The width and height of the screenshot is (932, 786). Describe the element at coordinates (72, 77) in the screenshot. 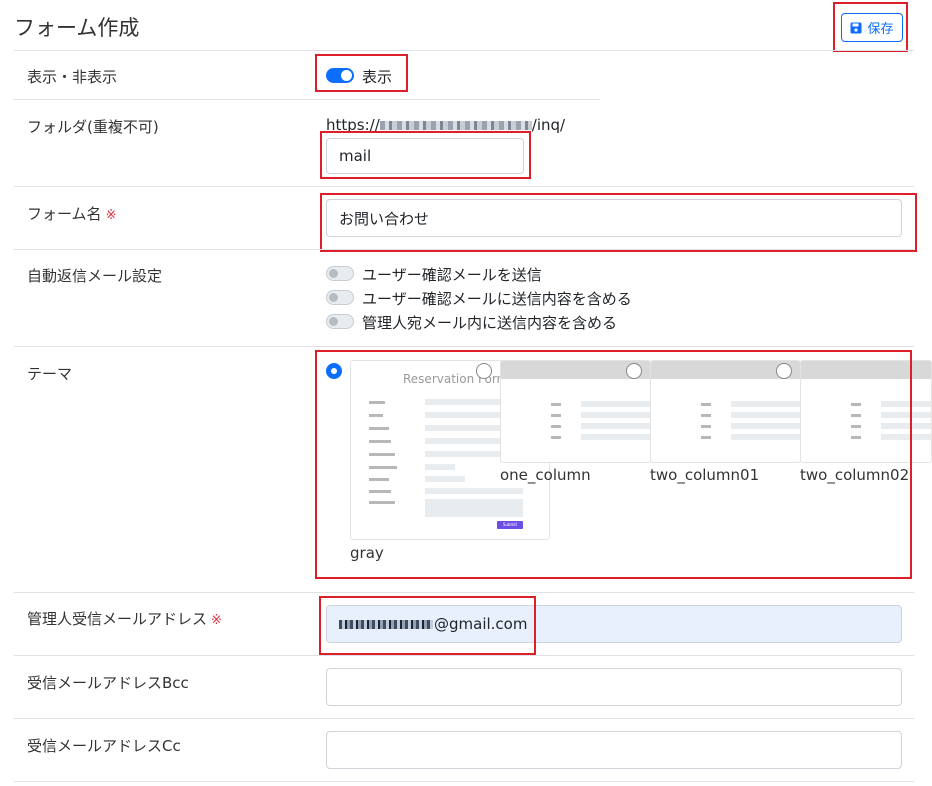

I see `visibility-label: 表示・非表示` at that location.